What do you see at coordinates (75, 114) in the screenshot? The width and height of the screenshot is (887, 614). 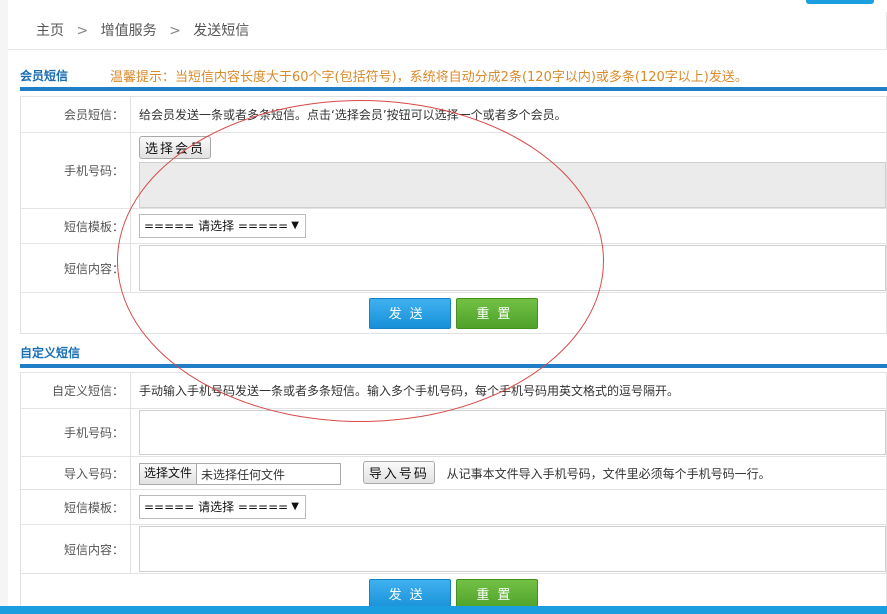 I see `member-desc-label: 会员短信：` at bounding box center [75, 114].